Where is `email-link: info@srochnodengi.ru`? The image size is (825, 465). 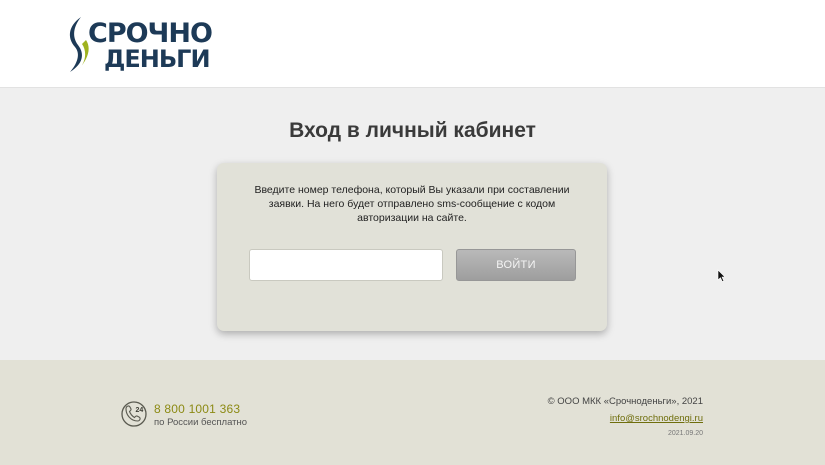 email-link: info@srochnodengi.ru is located at coordinates (656, 418).